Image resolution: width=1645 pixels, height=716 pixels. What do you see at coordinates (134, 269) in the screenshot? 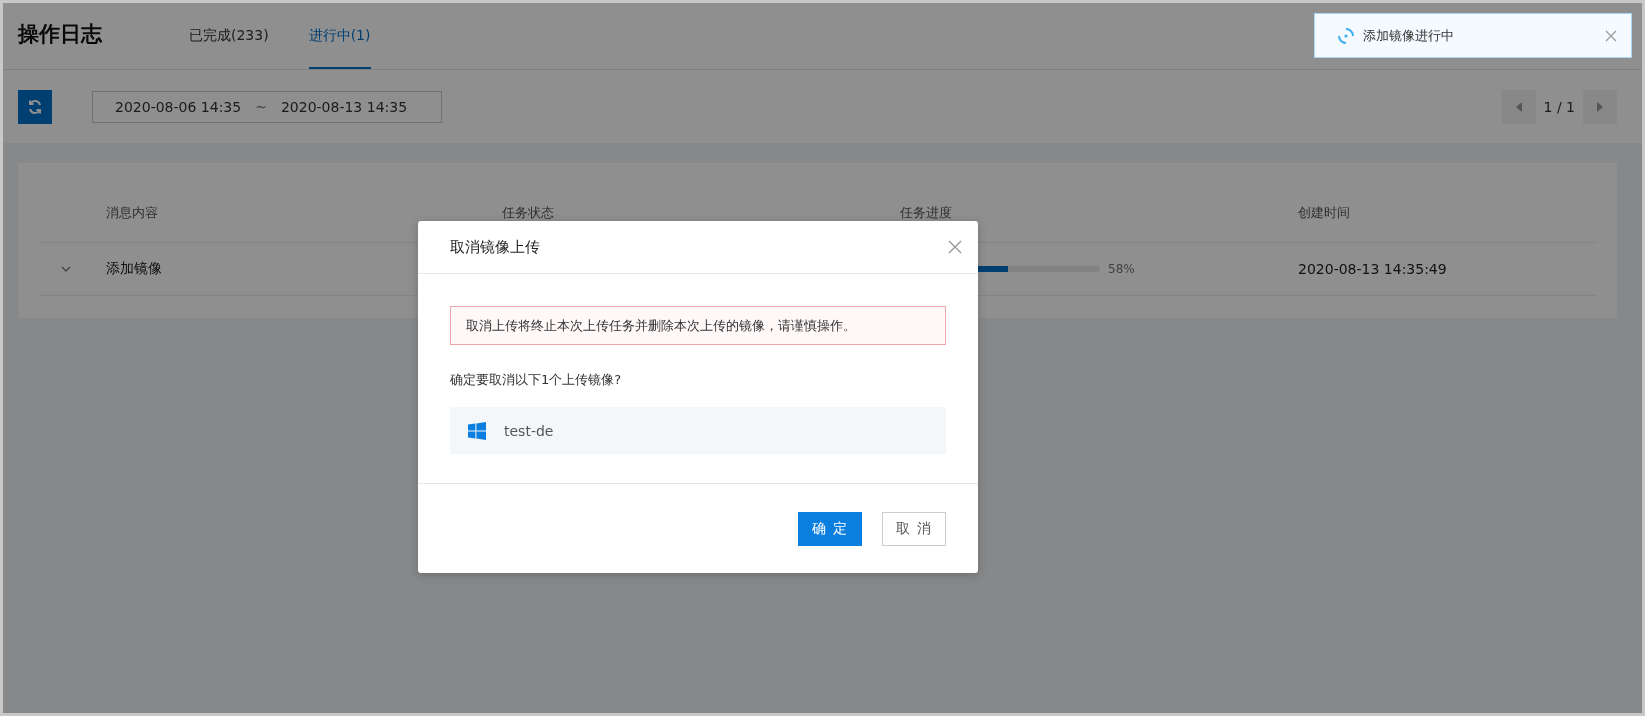
I see `table-cell-text: 添加镜像` at bounding box center [134, 269].